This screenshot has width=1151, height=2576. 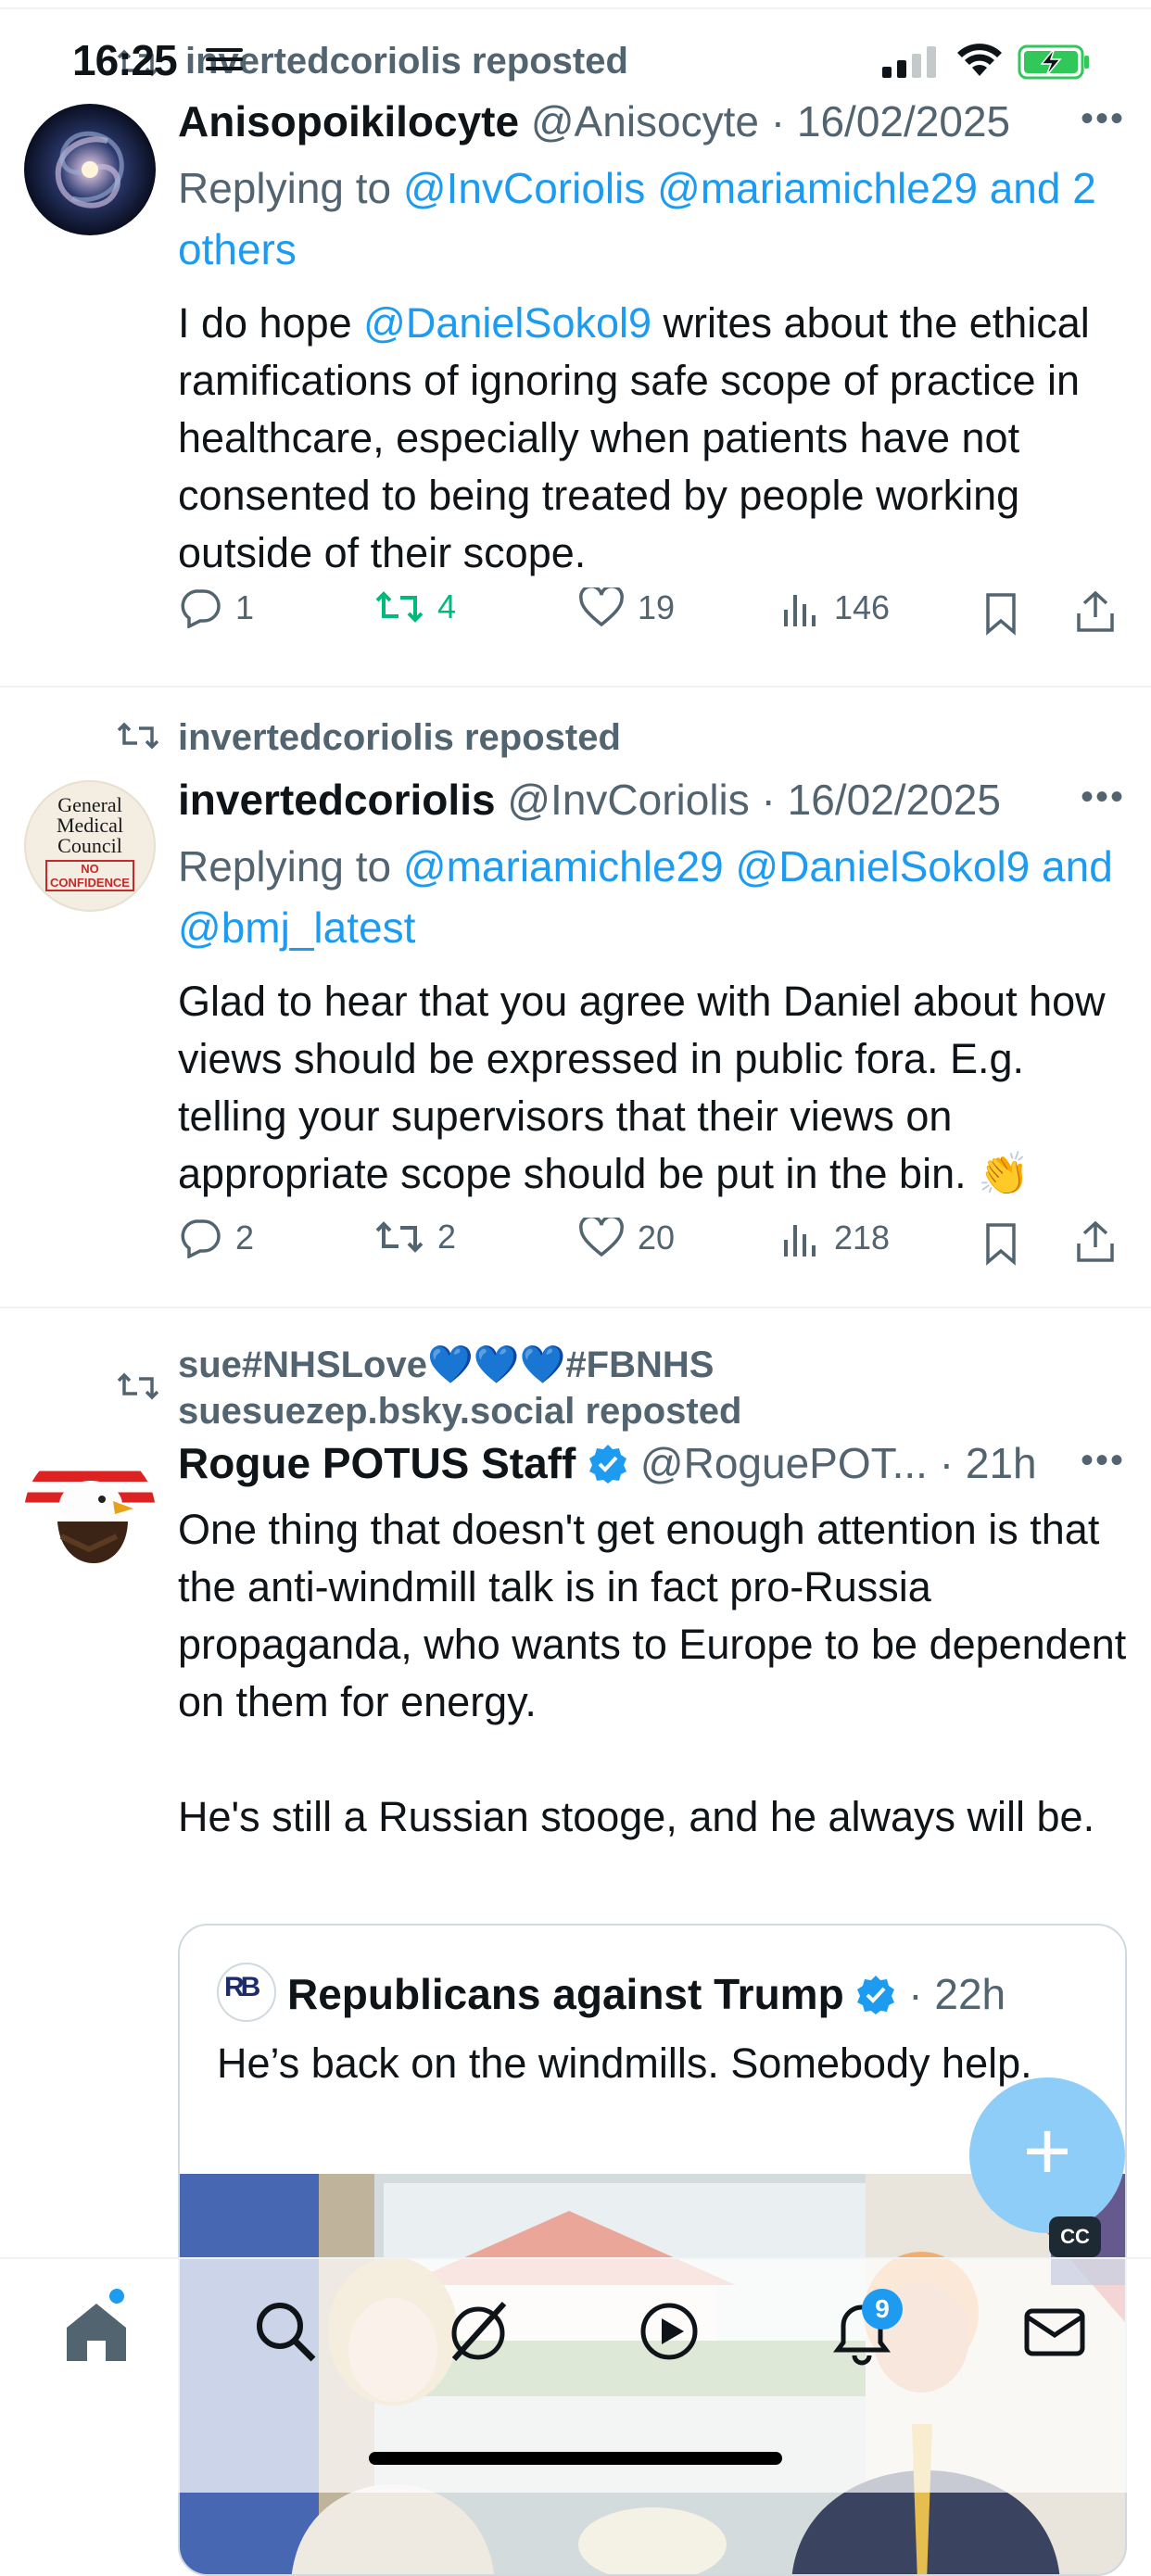 What do you see at coordinates (245, 1237) in the screenshot?
I see `reply-count: 2` at bounding box center [245, 1237].